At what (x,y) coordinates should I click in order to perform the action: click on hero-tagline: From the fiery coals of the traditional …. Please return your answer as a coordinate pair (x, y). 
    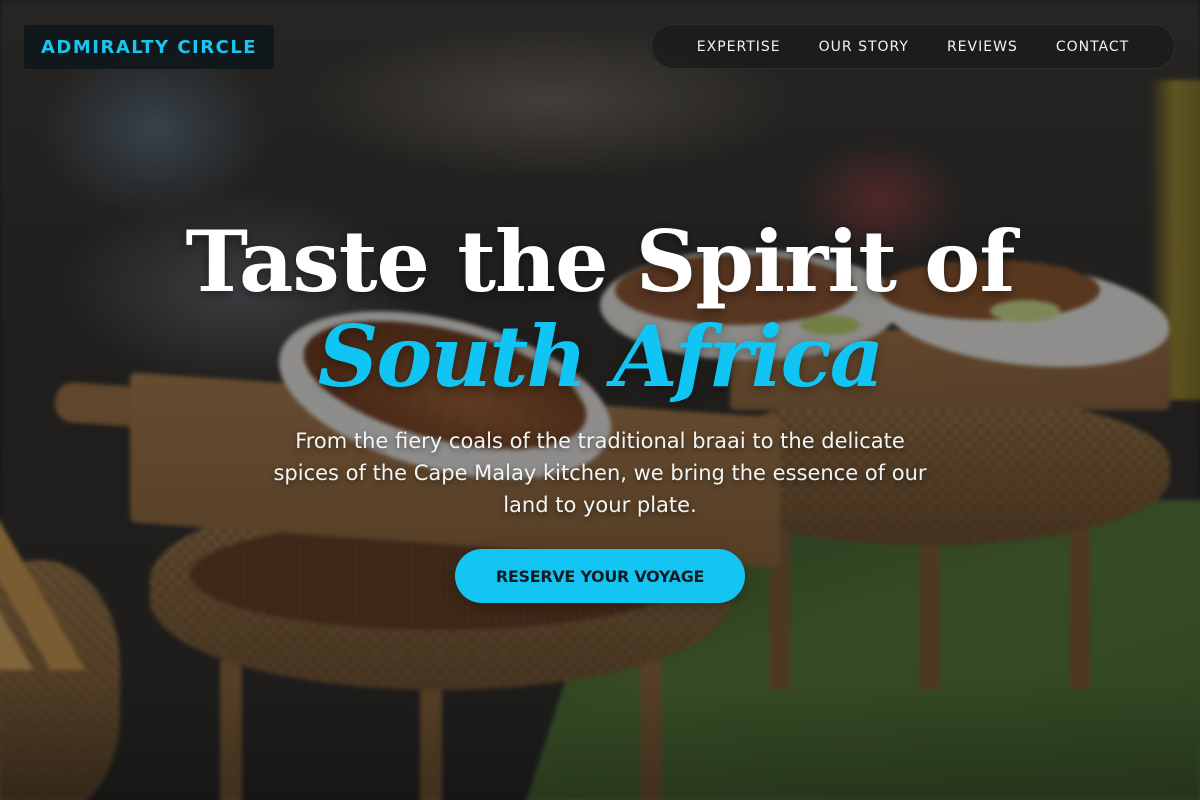
    Looking at the image, I should click on (600, 473).